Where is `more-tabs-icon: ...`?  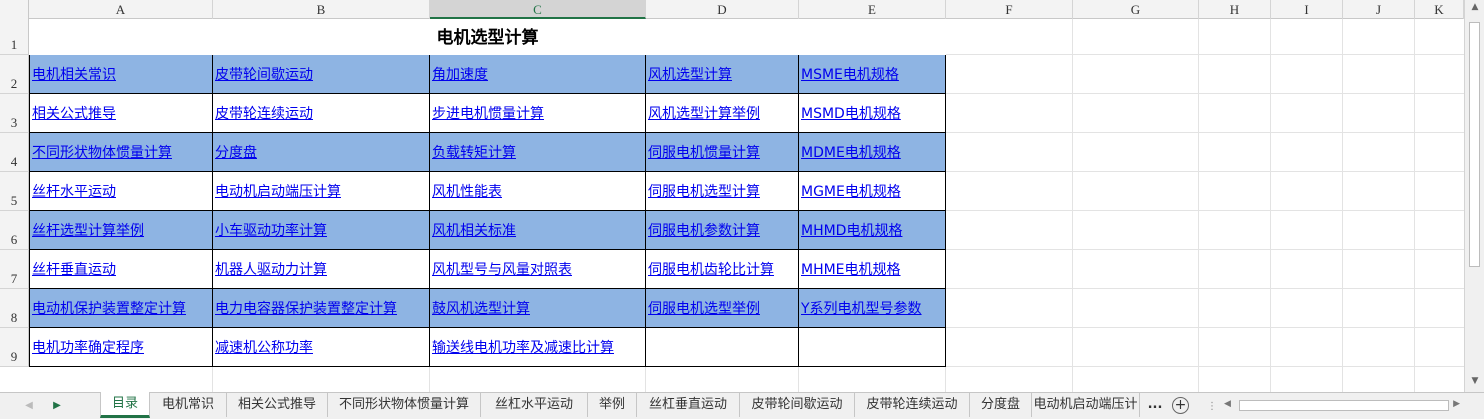
more-tabs-icon: ... is located at coordinates (1155, 405).